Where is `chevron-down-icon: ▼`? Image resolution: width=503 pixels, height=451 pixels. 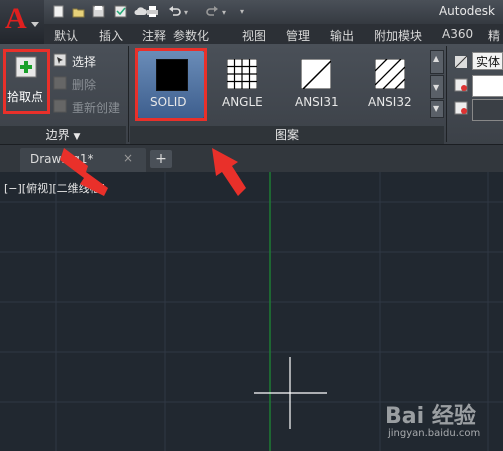 chevron-down-icon: ▼ is located at coordinates (436, 87).